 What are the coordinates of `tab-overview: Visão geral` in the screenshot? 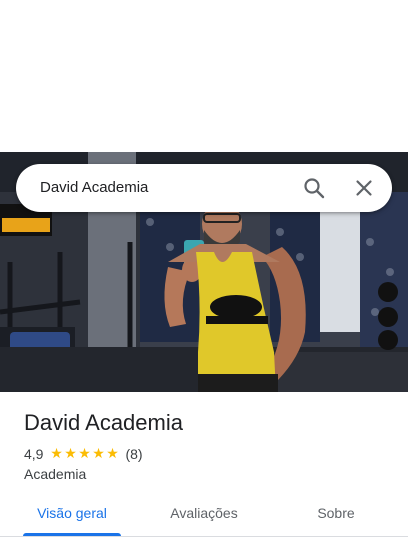 It's located at (72, 514).